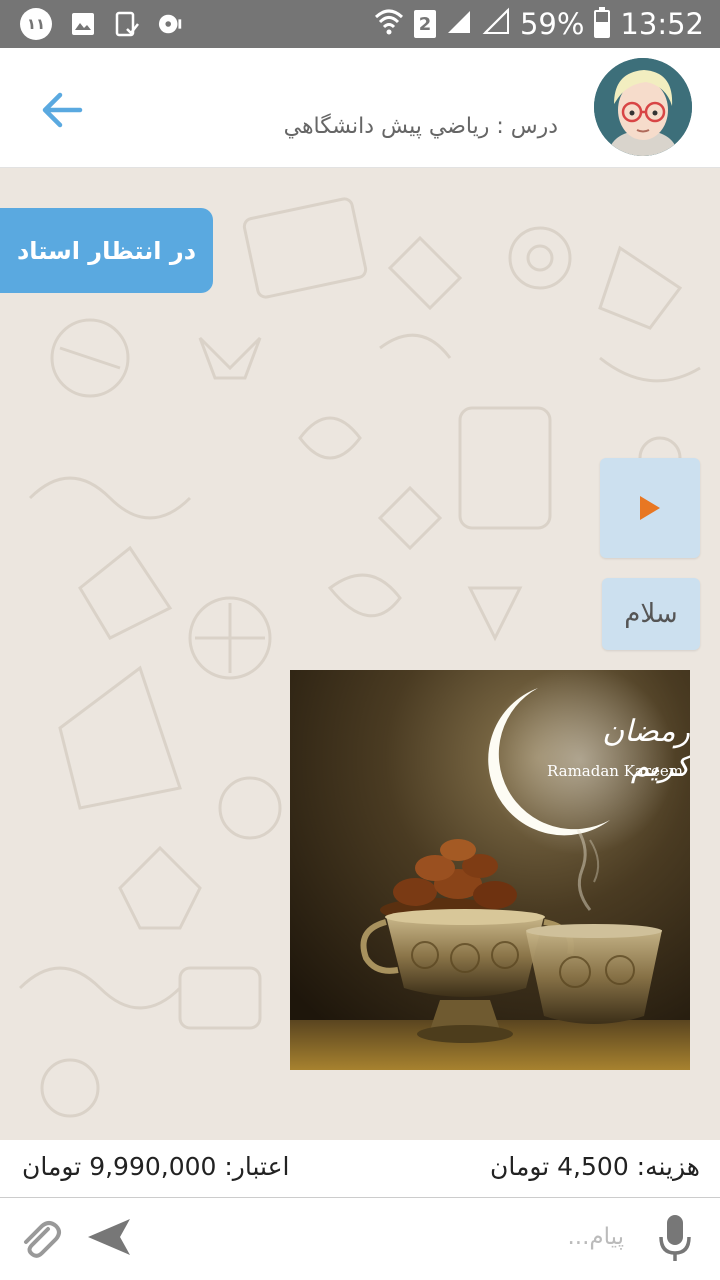 This screenshot has height=1280, width=720. Describe the element at coordinates (389, 24) in the screenshot. I see `wifi-icon` at that location.